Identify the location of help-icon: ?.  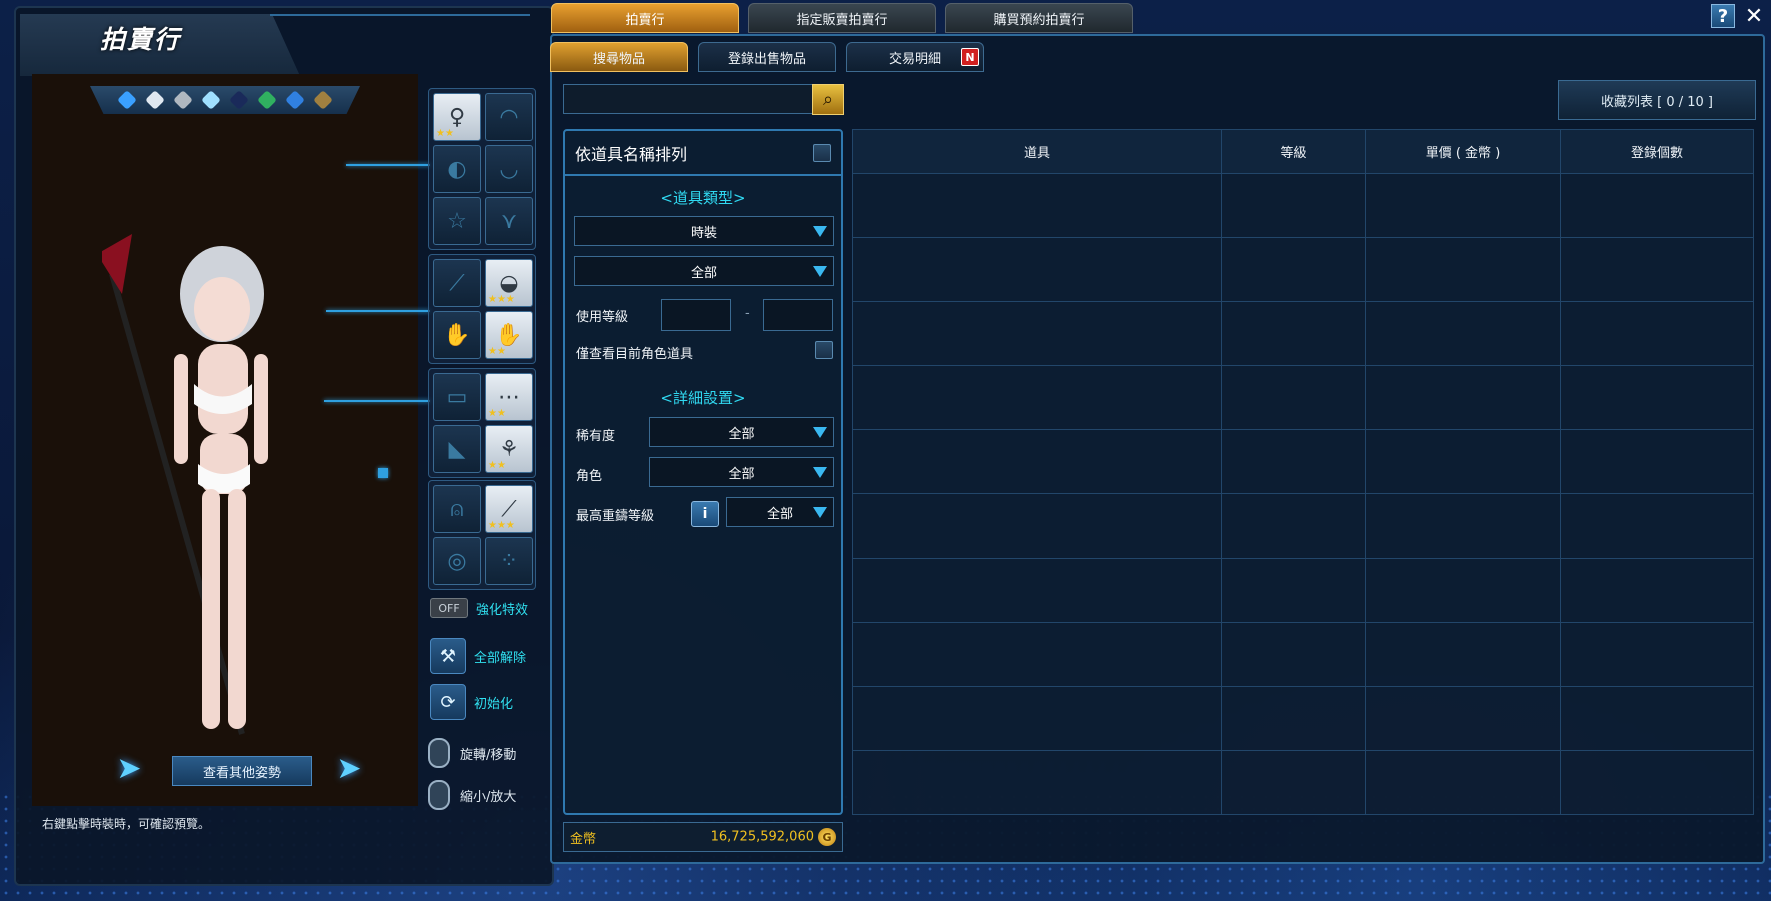
(1723, 16).